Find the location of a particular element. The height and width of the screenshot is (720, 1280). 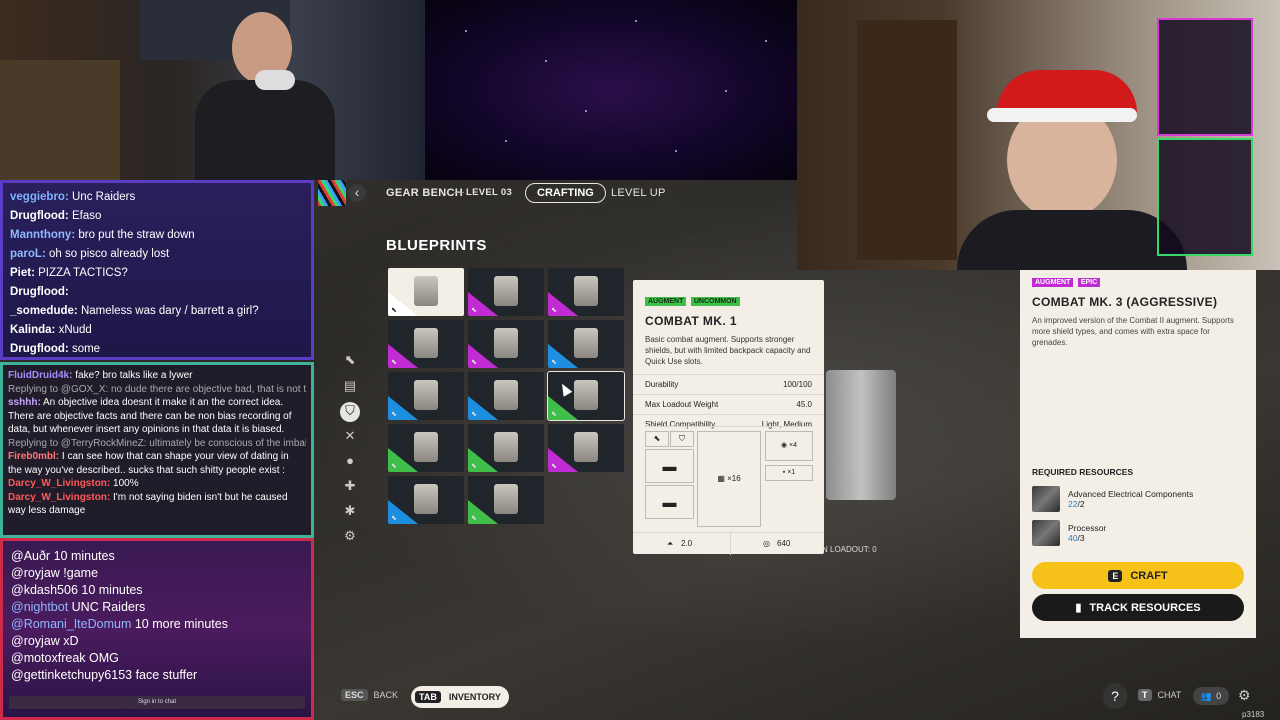

chat-text: PIZZA TACTICS? is located at coordinates (81, 273).